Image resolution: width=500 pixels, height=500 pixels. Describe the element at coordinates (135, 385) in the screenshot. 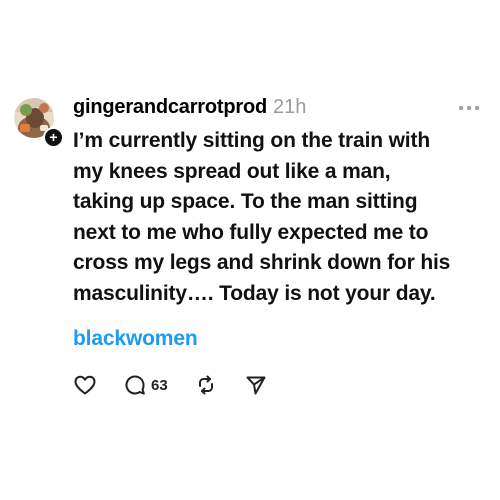

I see `comment-icon` at that location.